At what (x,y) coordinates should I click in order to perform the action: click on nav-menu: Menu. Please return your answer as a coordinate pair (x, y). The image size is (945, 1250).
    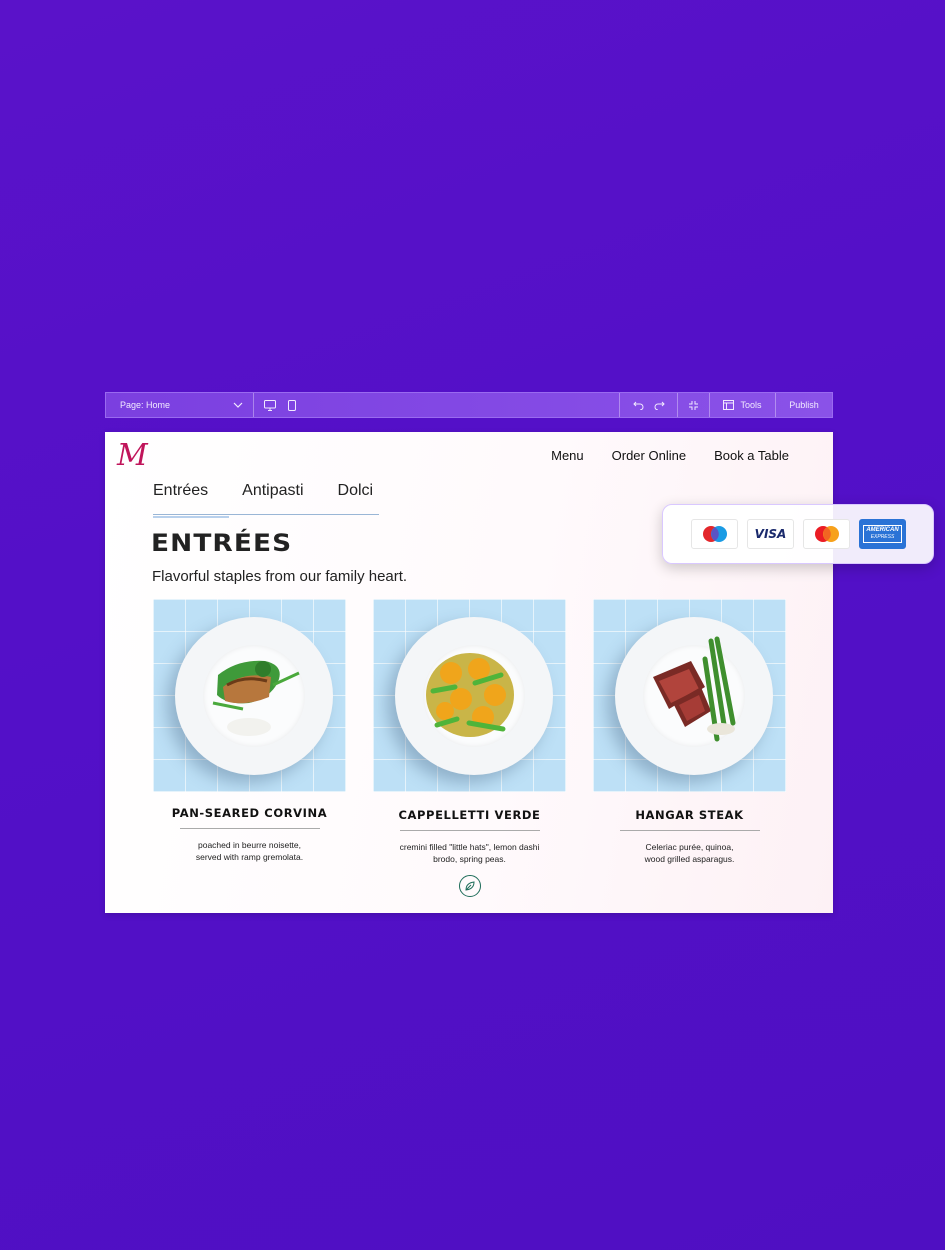
    Looking at the image, I should click on (567, 455).